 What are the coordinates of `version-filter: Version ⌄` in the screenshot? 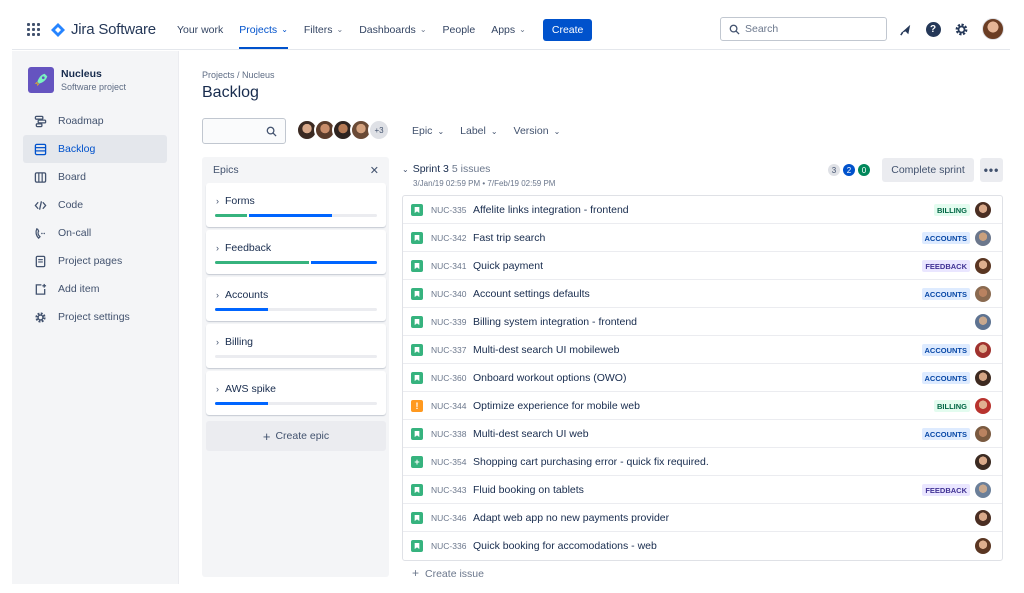 It's located at (537, 131).